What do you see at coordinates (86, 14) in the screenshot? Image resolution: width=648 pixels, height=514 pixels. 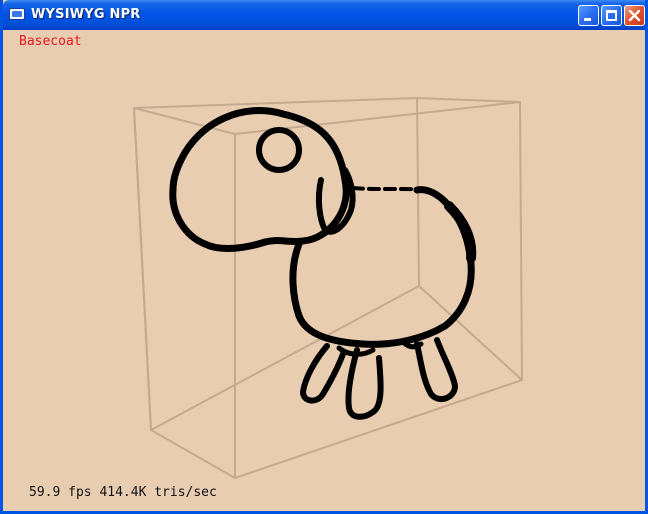 I see `window-title: WYSIWYG NPR` at bounding box center [86, 14].